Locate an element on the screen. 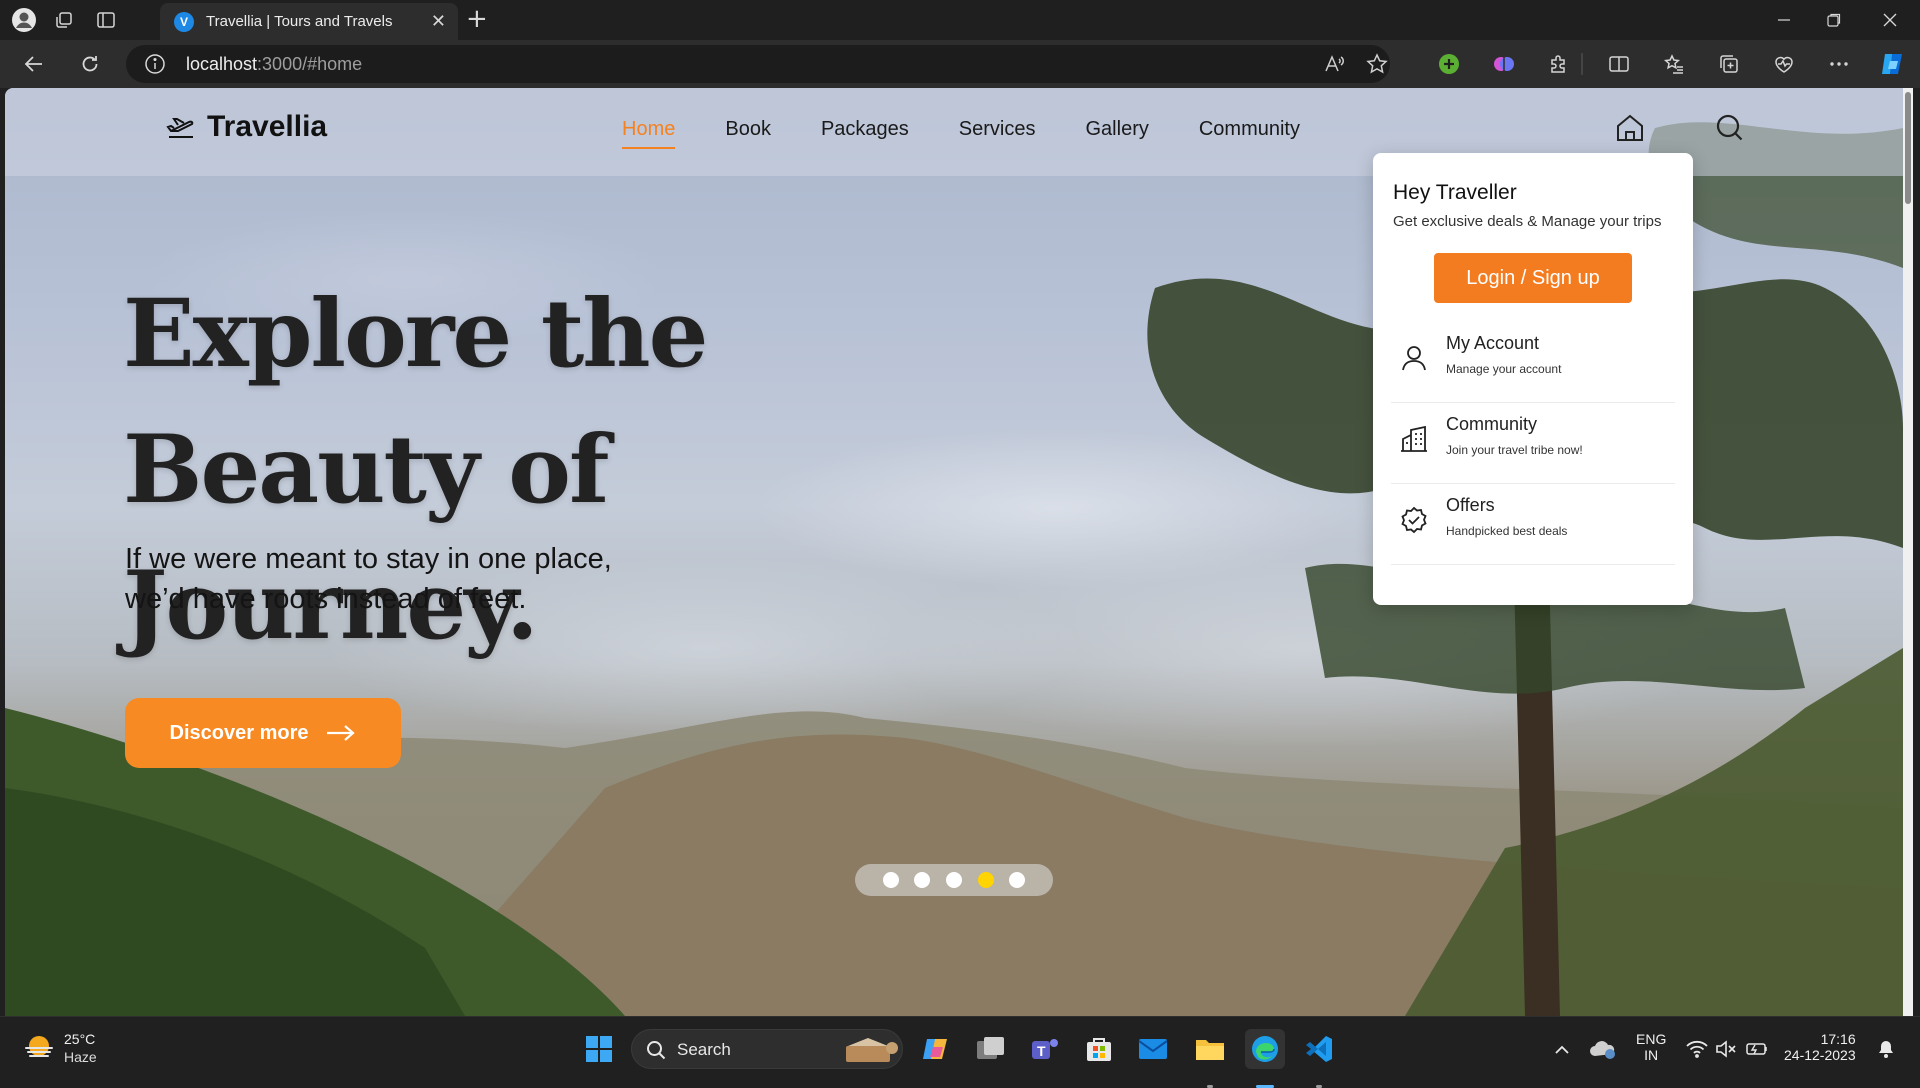  favorites-list-icon is located at coordinates (1674, 64).